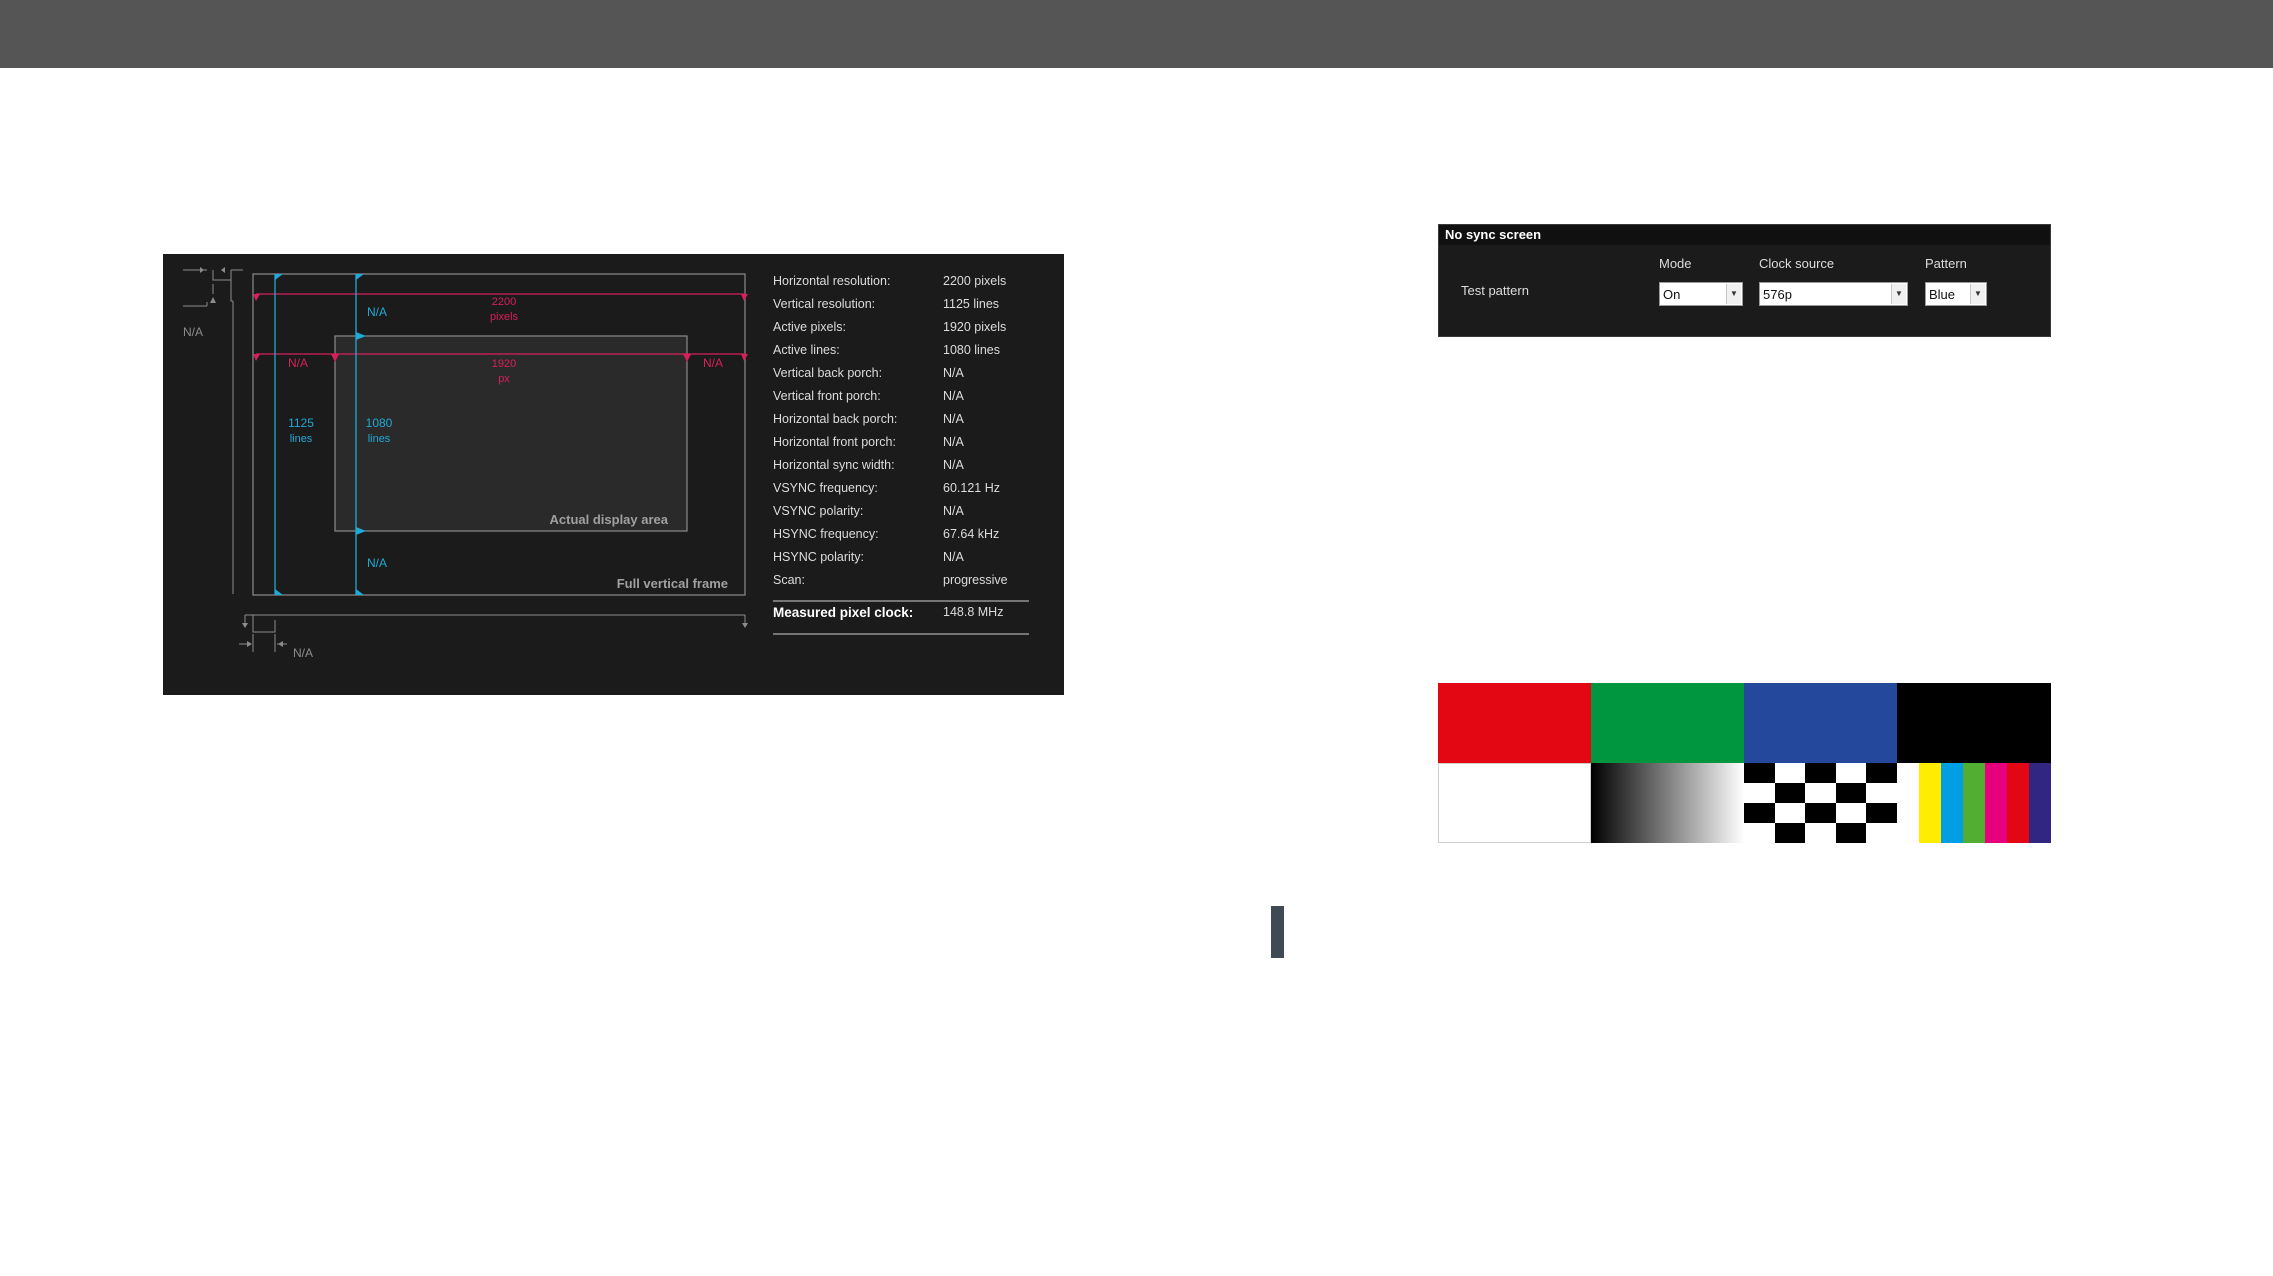 This screenshot has height=1276, width=2273. What do you see at coordinates (193, 332) in the screenshot?
I see `na-vsync-label: N/A` at bounding box center [193, 332].